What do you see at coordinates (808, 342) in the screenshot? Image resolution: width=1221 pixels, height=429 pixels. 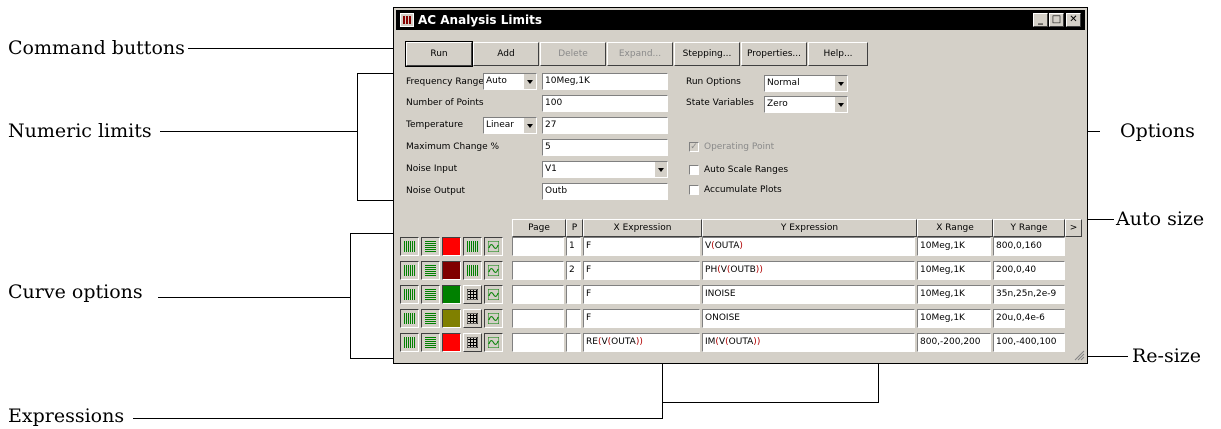 I see `y-expression-cell: IM(V(OUTA))` at bounding box center [808, 342].